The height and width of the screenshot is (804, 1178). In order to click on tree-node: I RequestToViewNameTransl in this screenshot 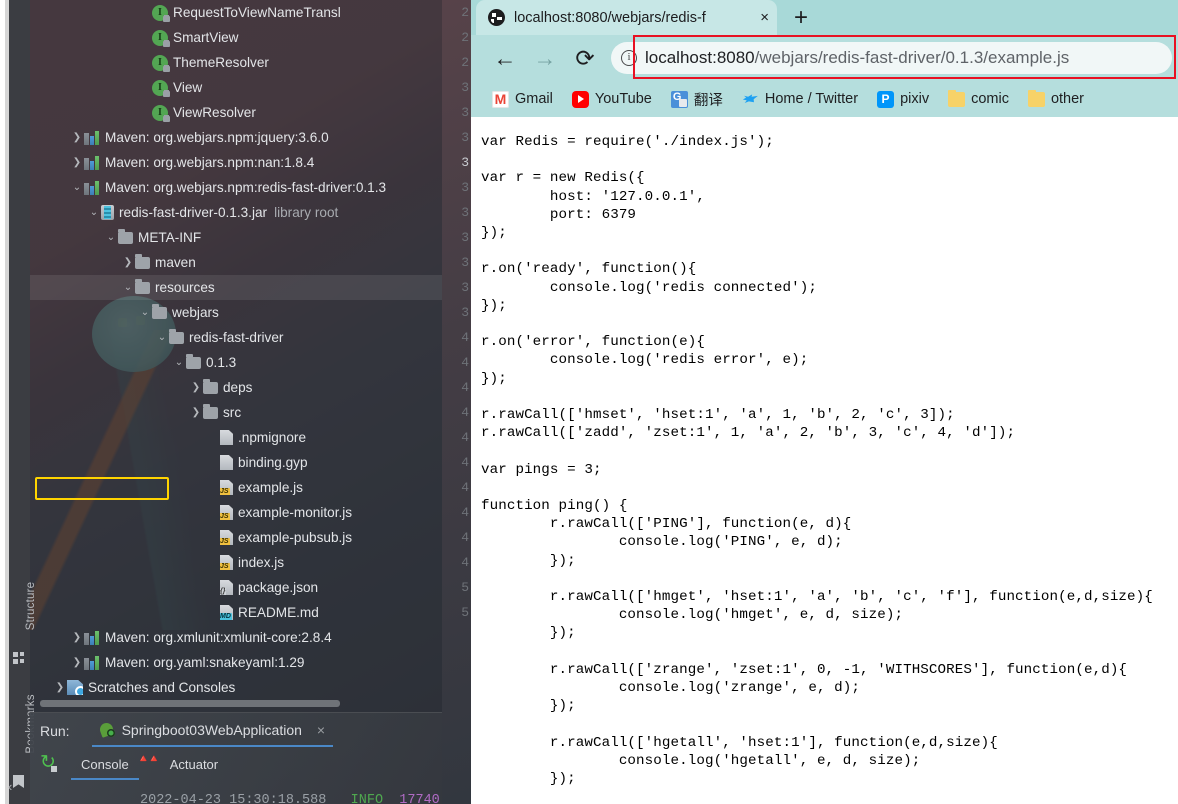, I will do `click(236, 12)`.